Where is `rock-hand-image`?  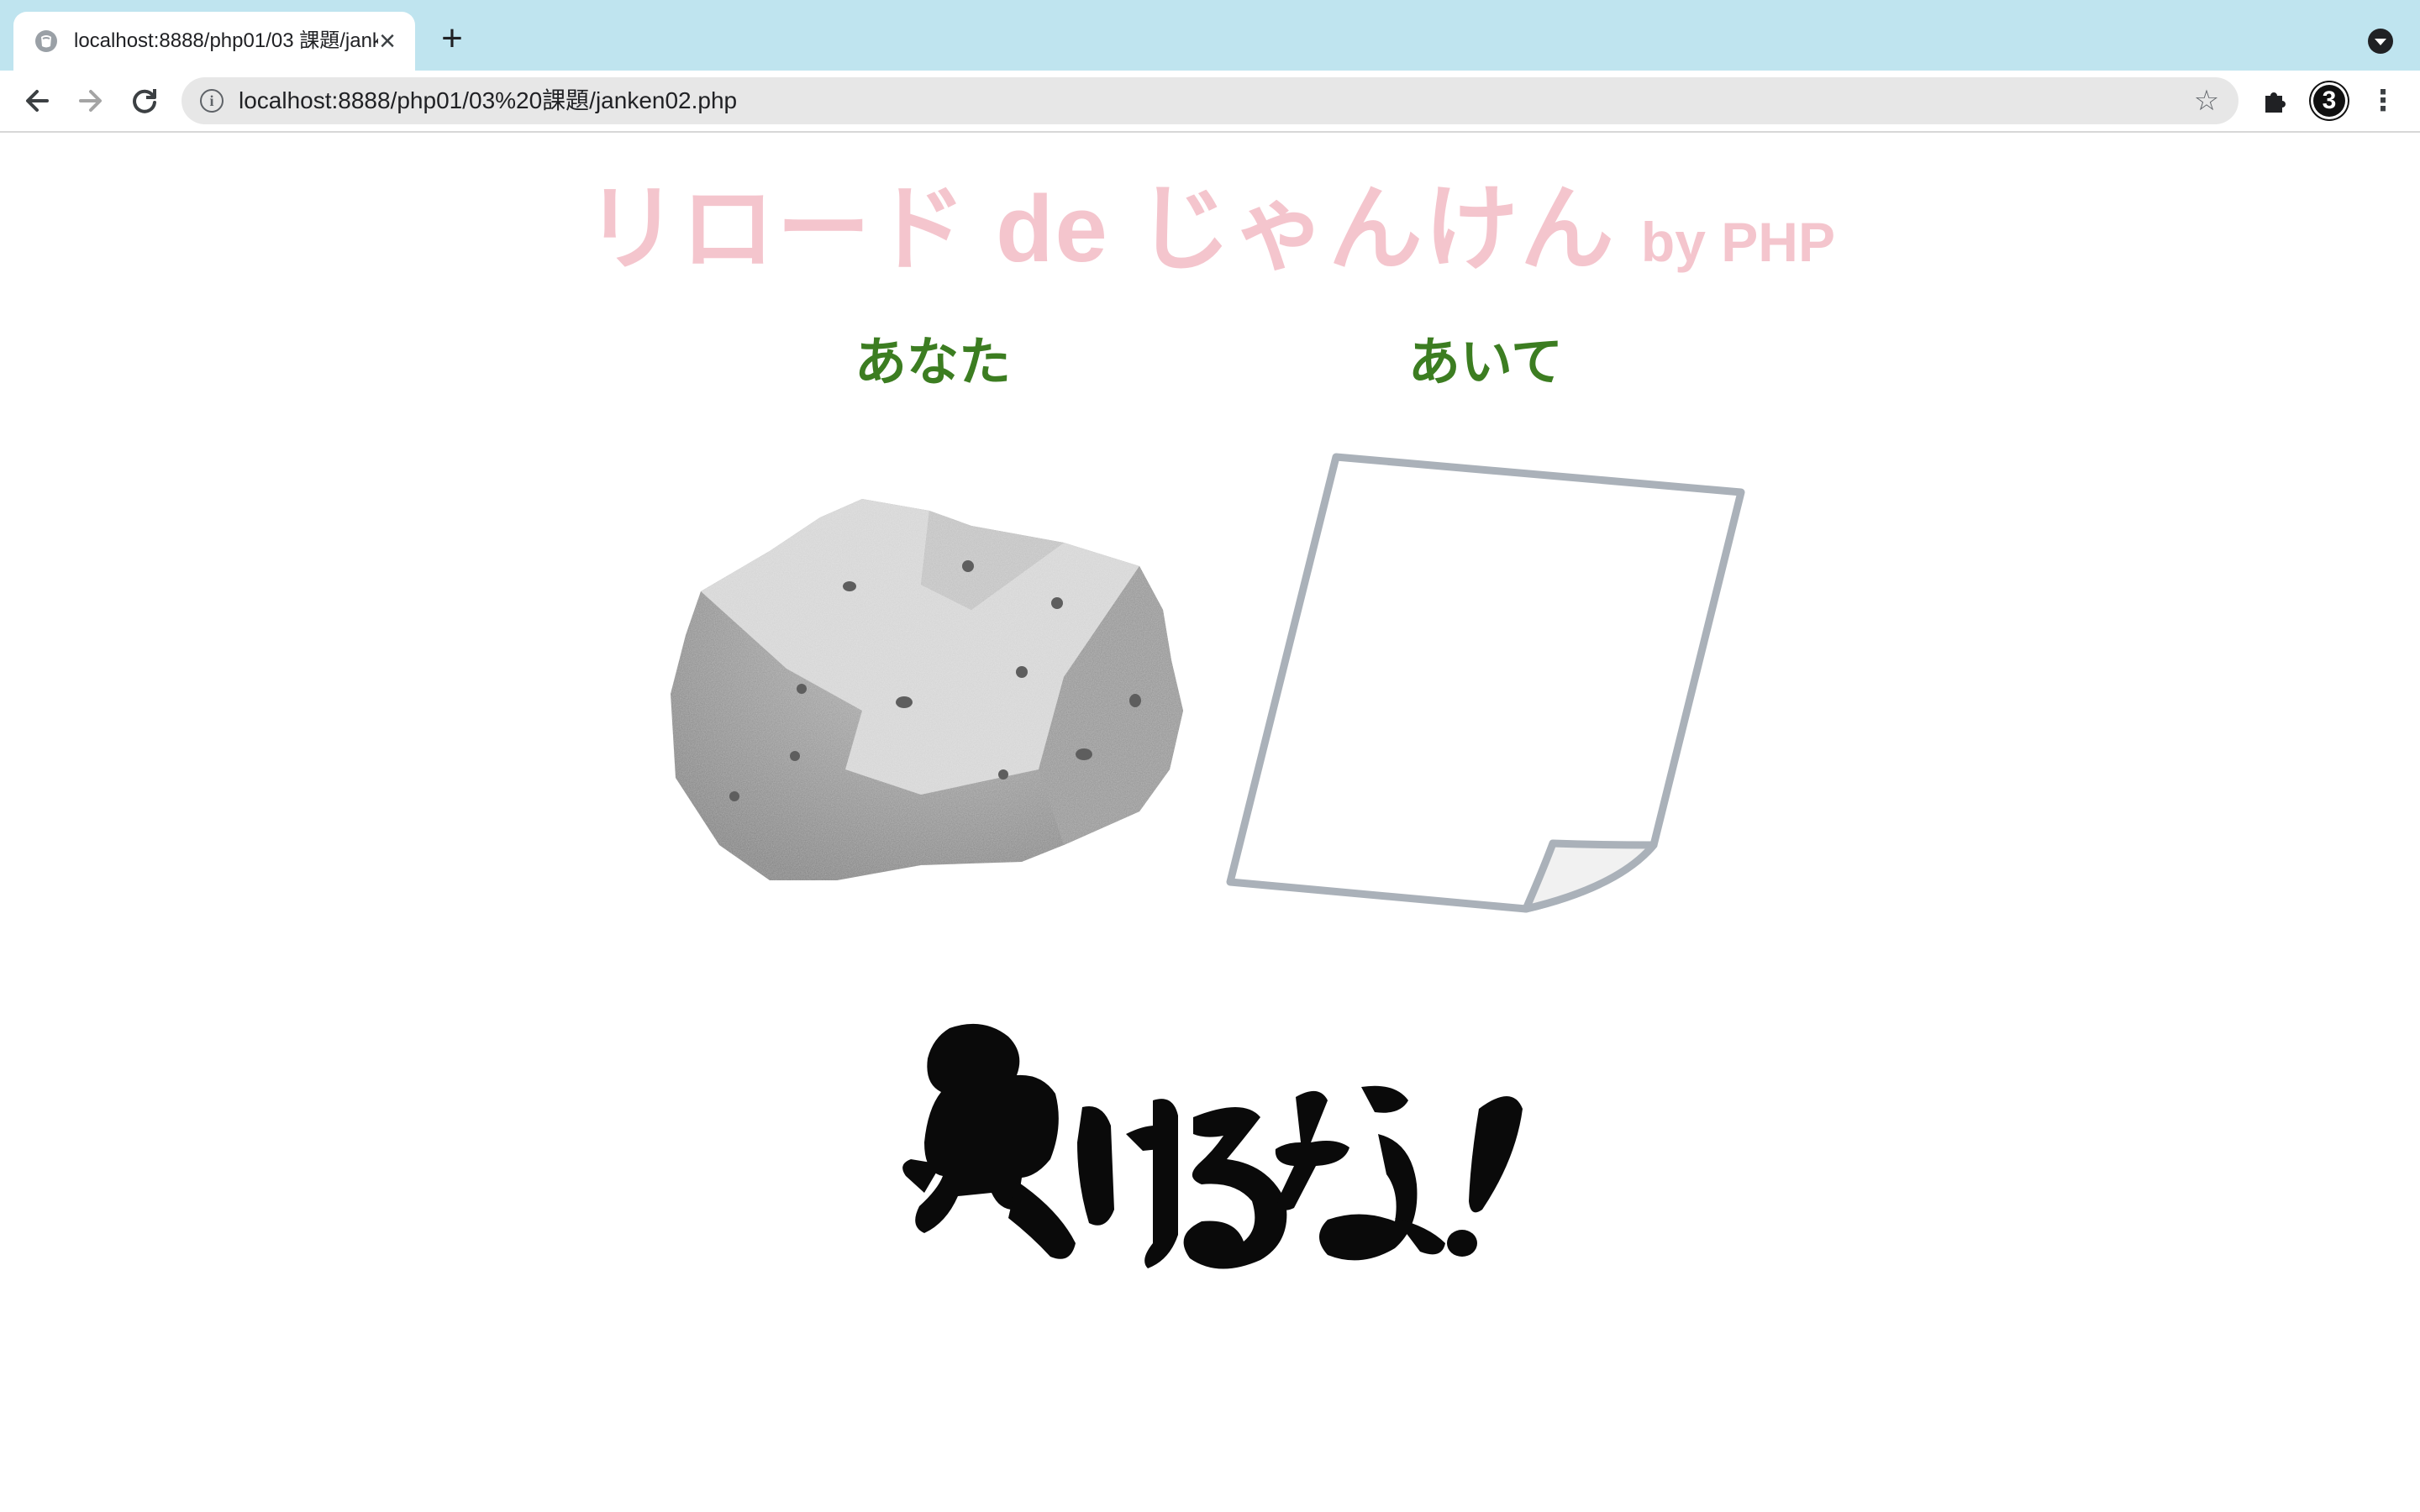 rock-hand-image is located at coordinates (932, 690).